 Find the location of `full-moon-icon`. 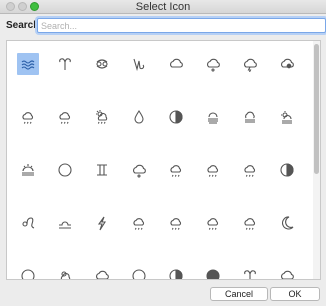

full-moon-icon is located at coordinates (213, 272).